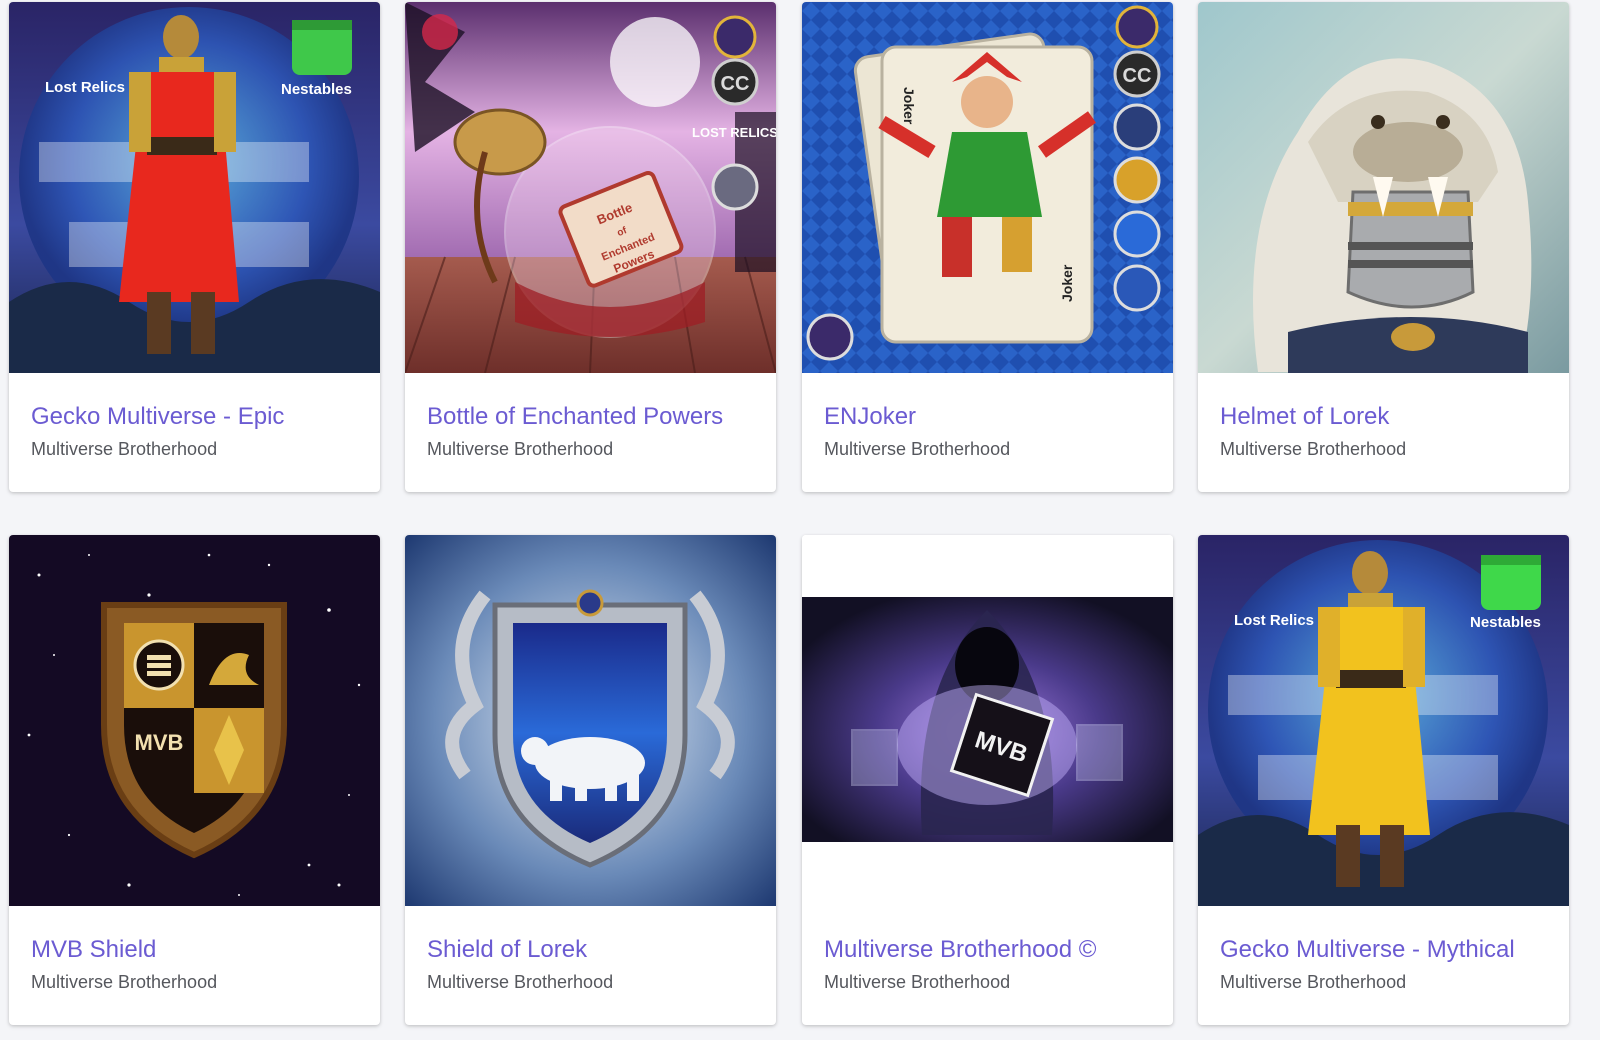 The height and width of the screenshot is (1040, 1600). What do you see at coordinates (595, 950) in the screenshot?
I see `card-title: Shield of Lorek` at bounding box center [595, 950].